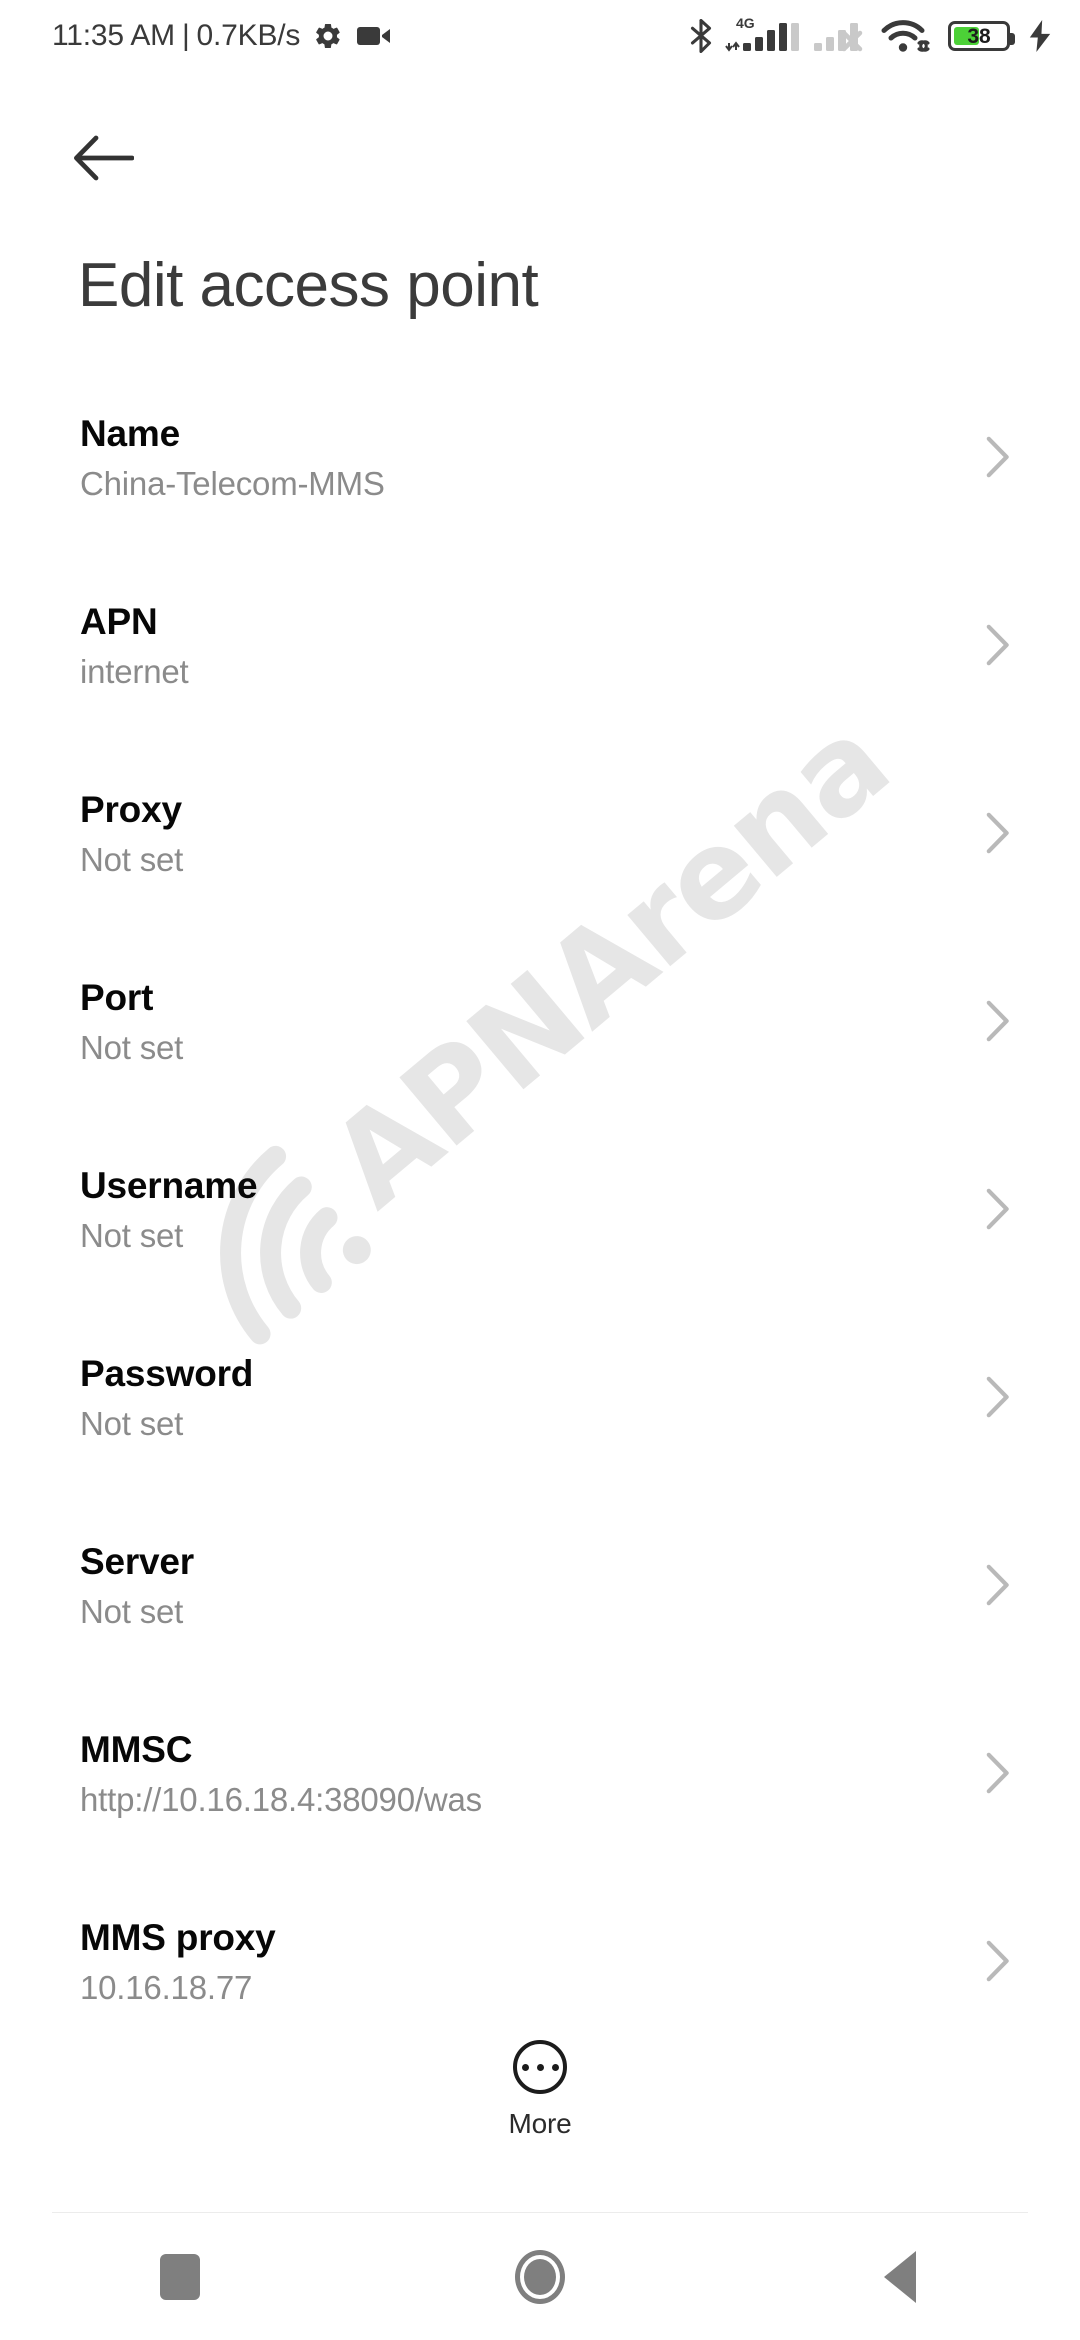 The height and width of the screenshot is (2340, 1080). I want to click on list-item-username: Username Not set, so click(540, 1256).